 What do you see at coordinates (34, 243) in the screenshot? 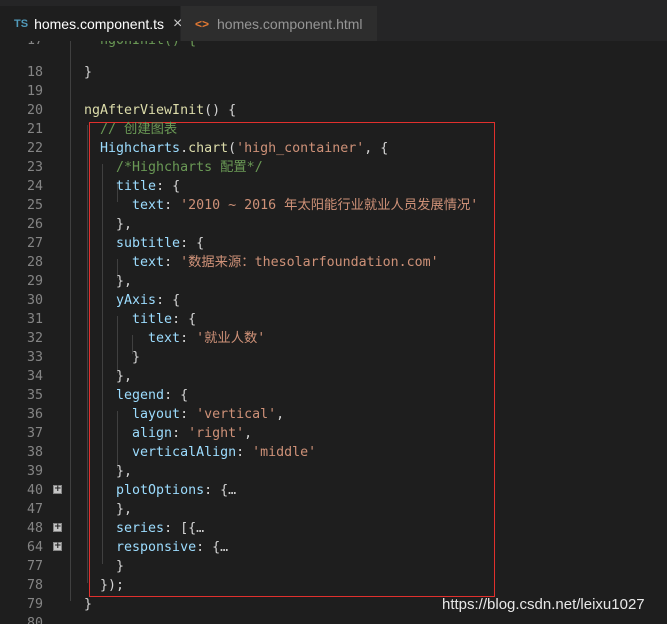
I see `line-number: 27` at bounding box center [34, 243].